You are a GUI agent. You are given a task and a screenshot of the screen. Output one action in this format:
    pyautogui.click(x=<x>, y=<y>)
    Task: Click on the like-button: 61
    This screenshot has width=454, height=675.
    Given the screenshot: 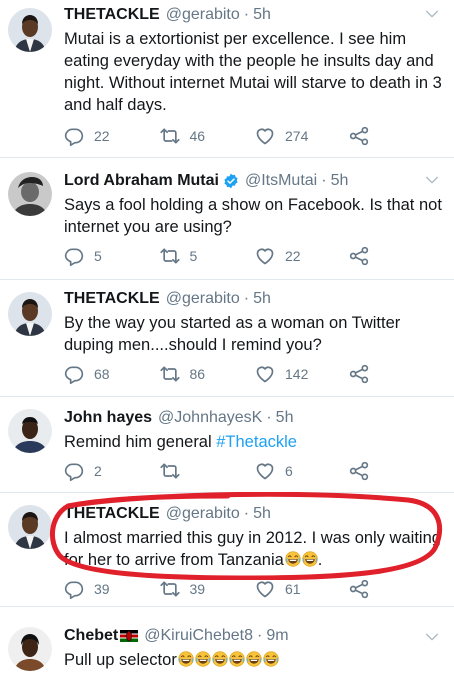 What is the action you would take?
    pyautogui.click(x=303, y=589)
    